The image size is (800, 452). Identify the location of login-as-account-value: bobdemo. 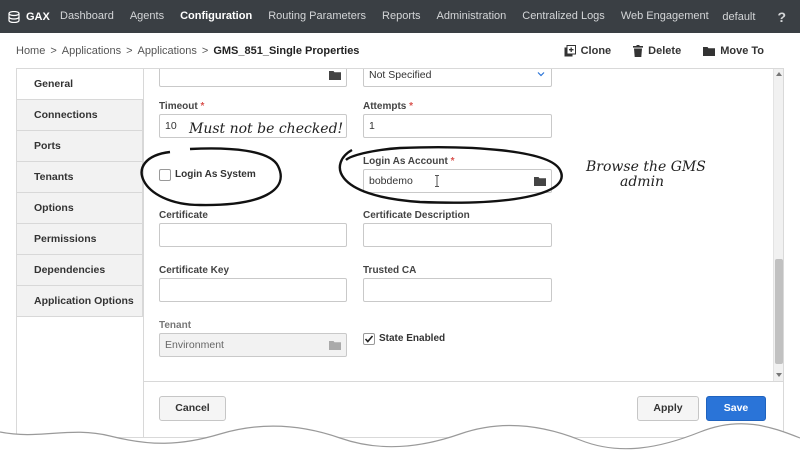
(391, 181).